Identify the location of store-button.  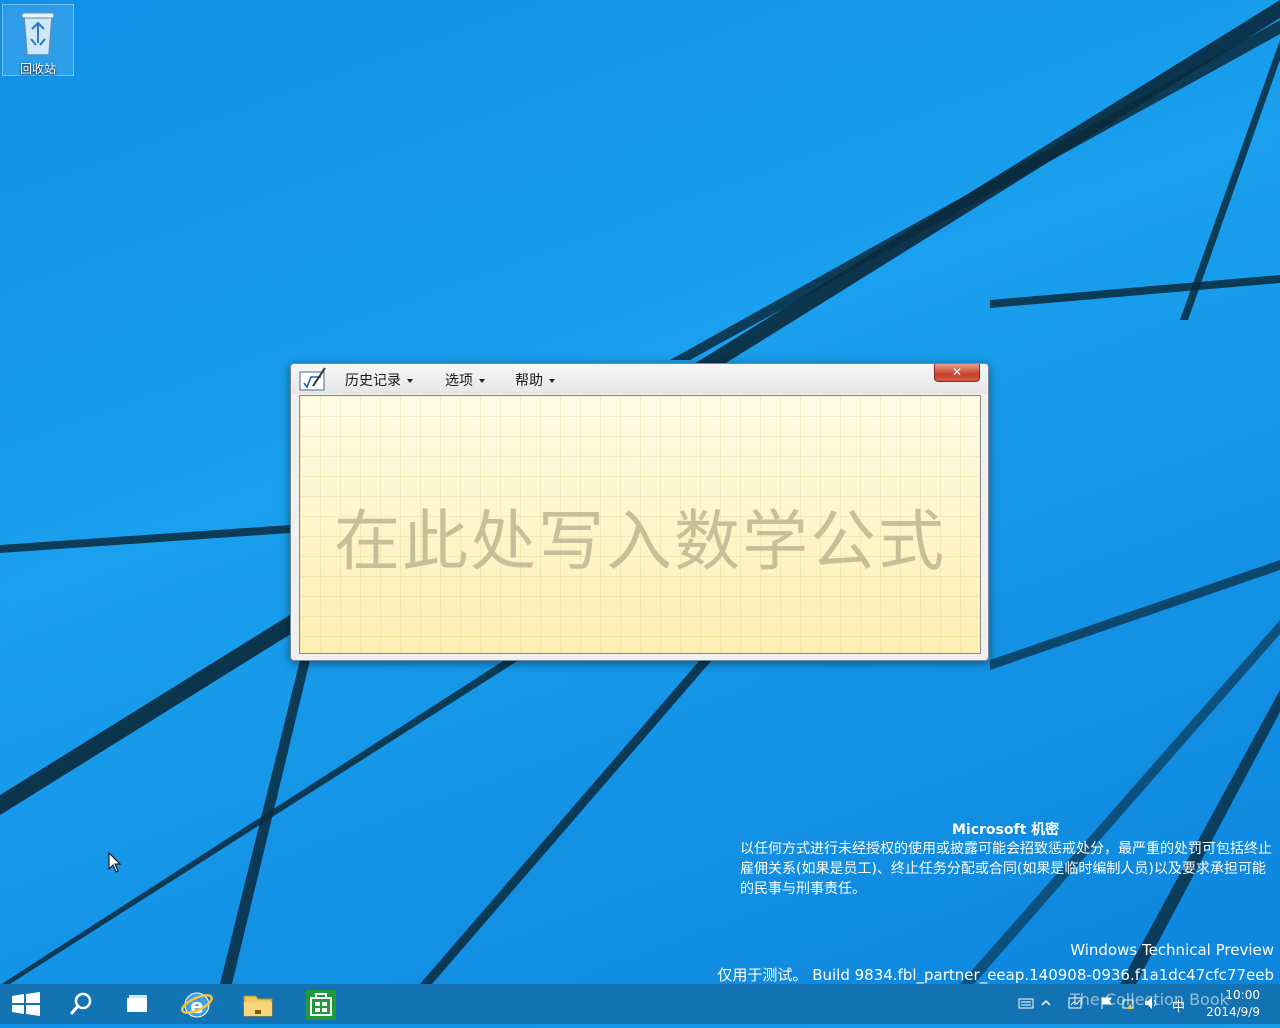
(320, 1004).